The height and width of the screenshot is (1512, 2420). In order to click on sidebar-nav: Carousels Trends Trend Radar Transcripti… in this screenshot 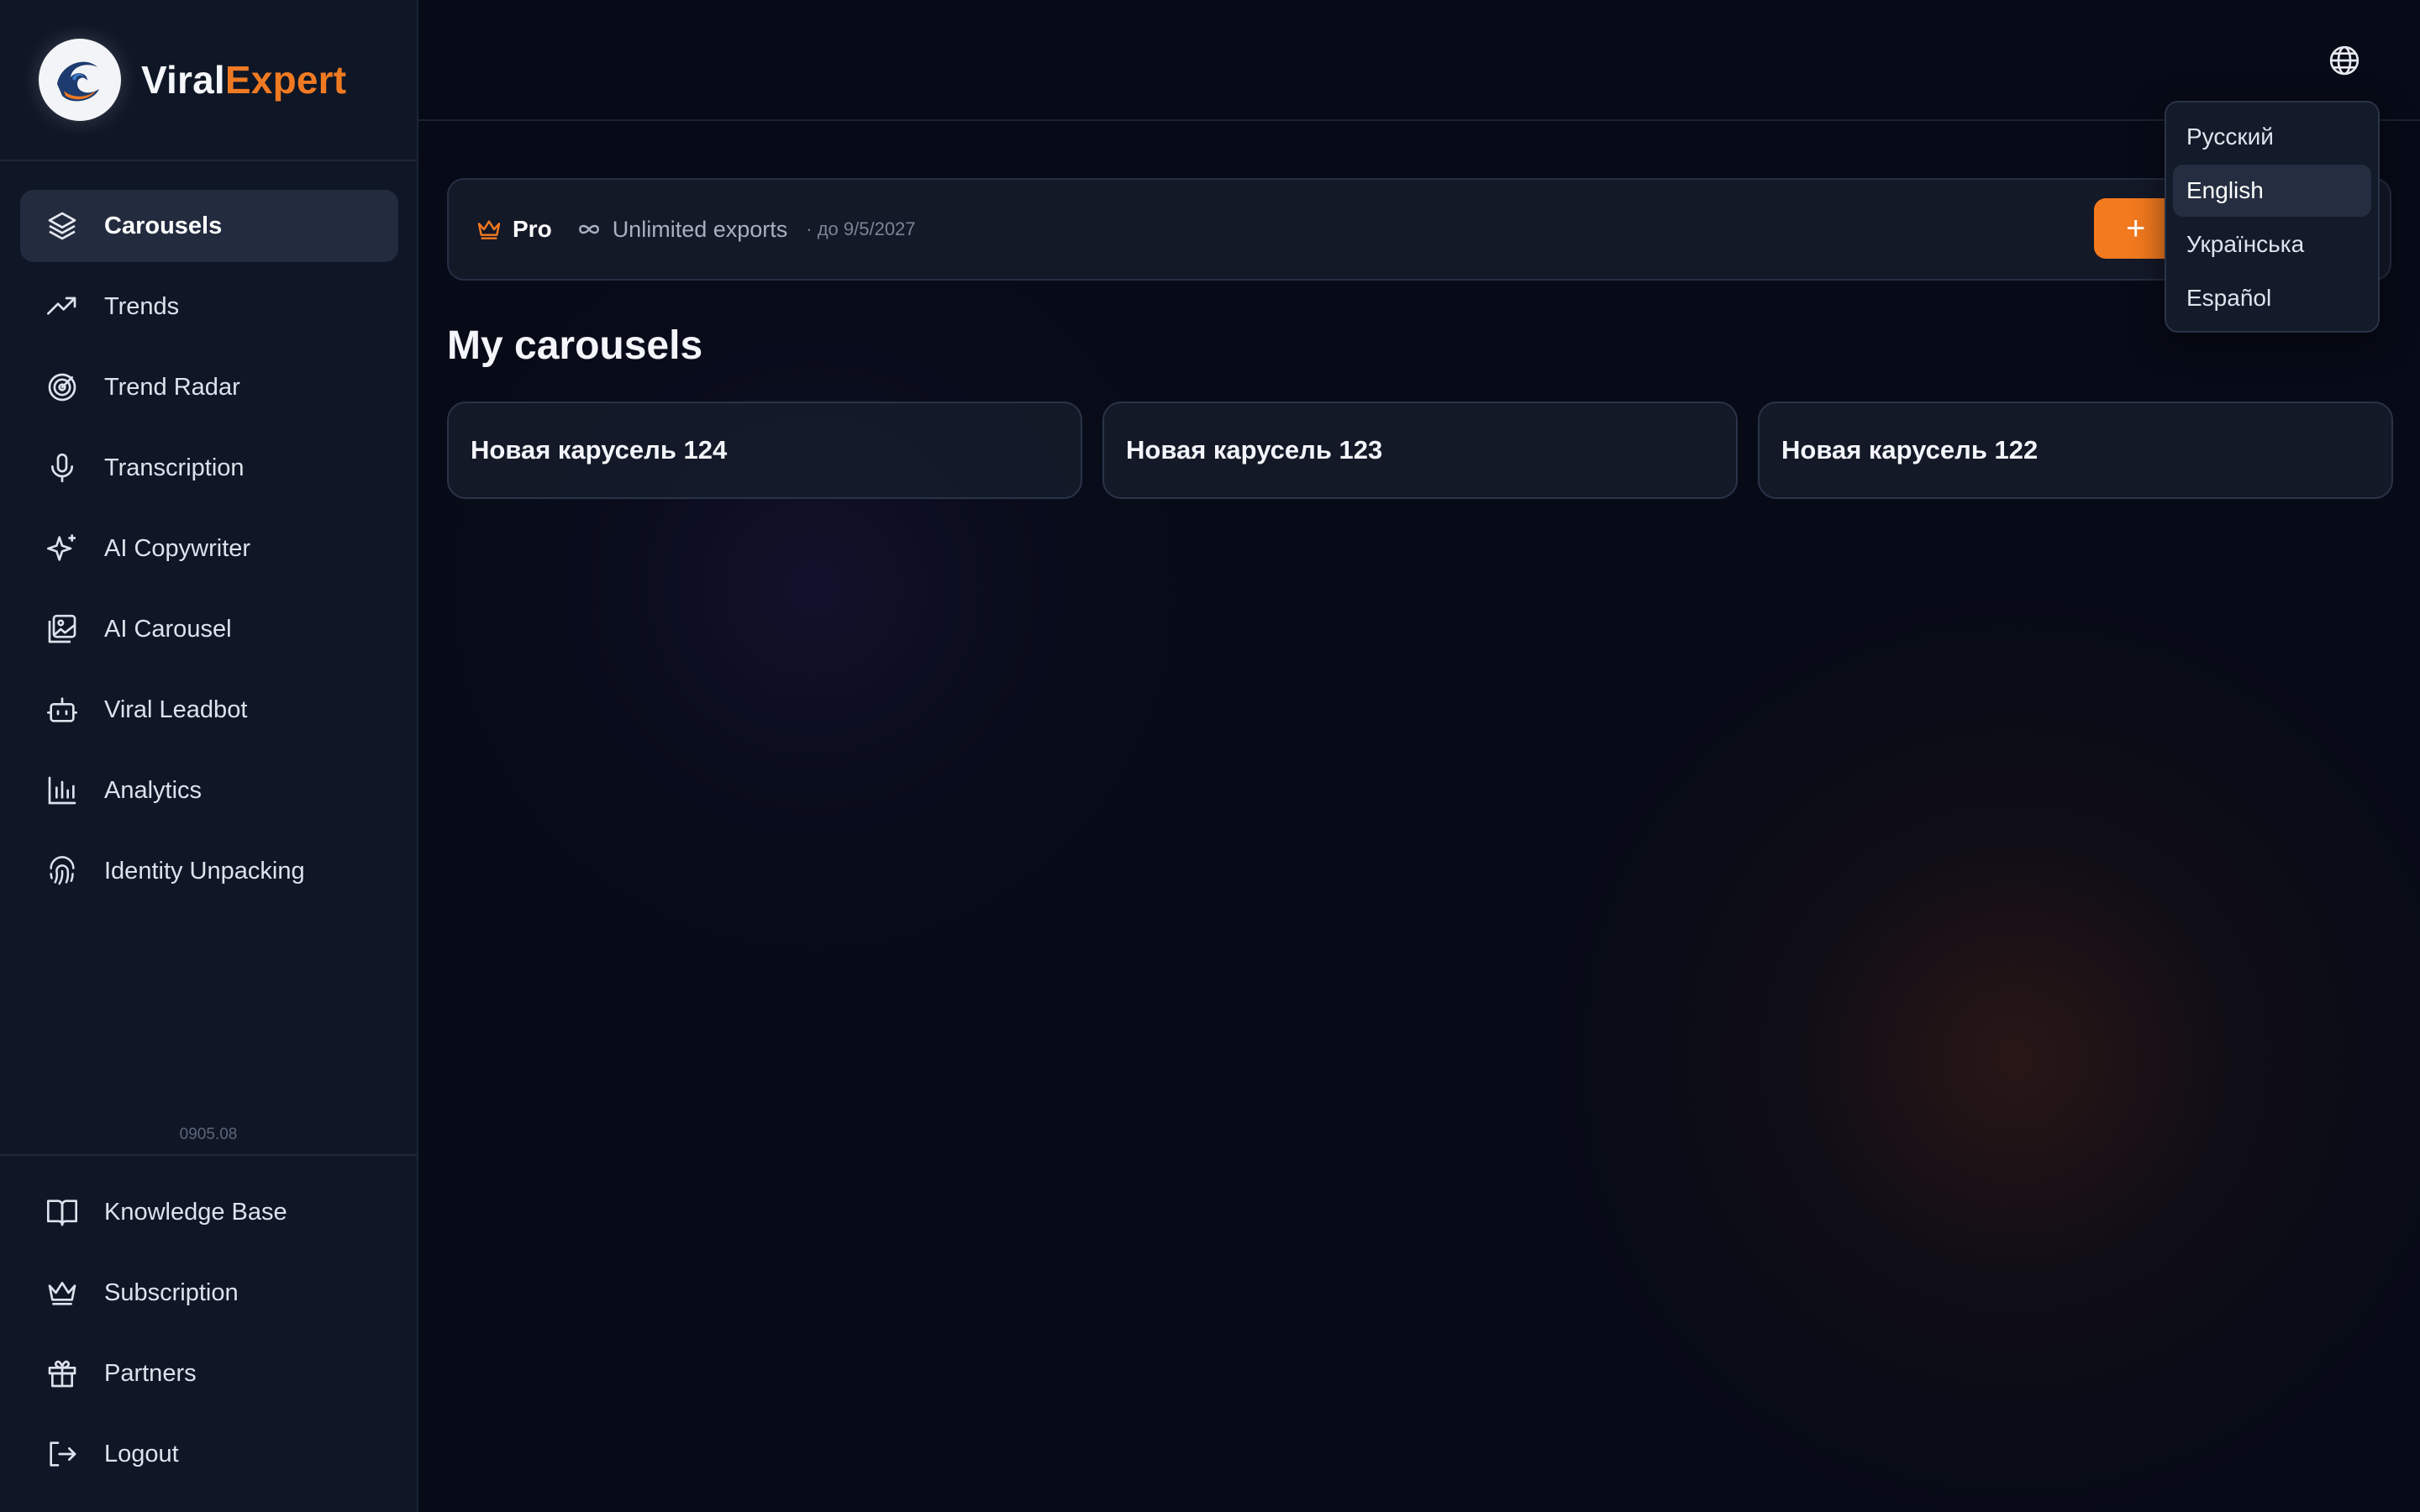, I will do `click(209, 553)`.